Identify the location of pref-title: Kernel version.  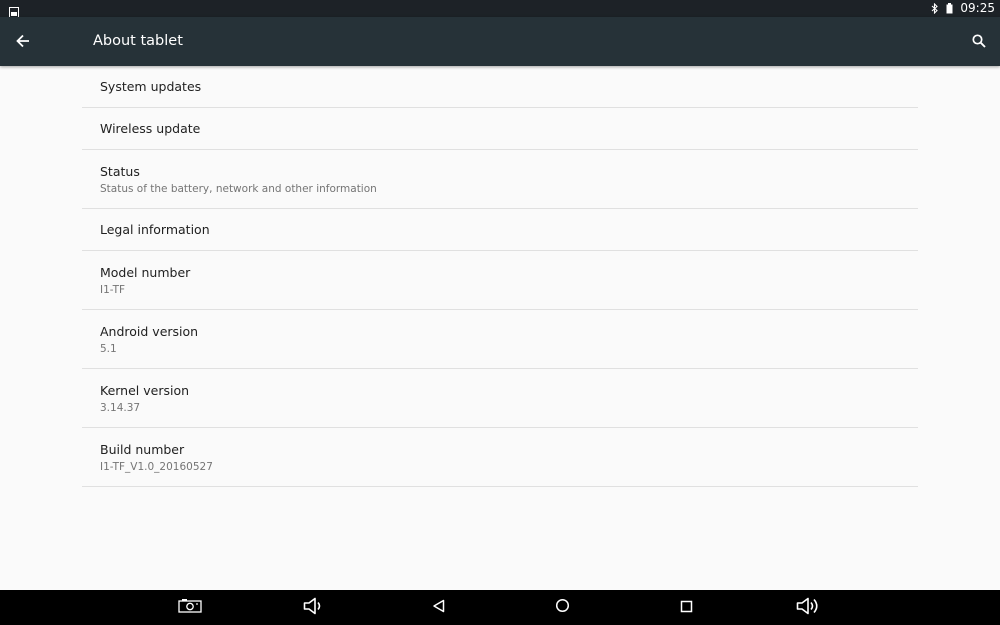
(145, 390).